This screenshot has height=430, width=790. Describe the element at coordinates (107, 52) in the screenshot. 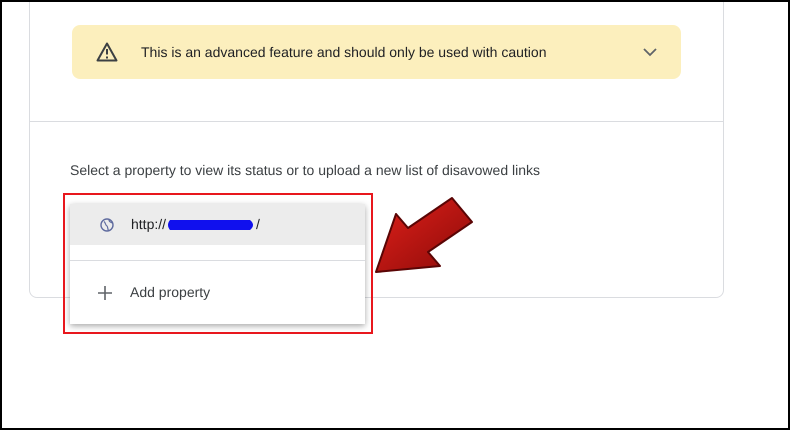

I see `warning-icon` at that location.